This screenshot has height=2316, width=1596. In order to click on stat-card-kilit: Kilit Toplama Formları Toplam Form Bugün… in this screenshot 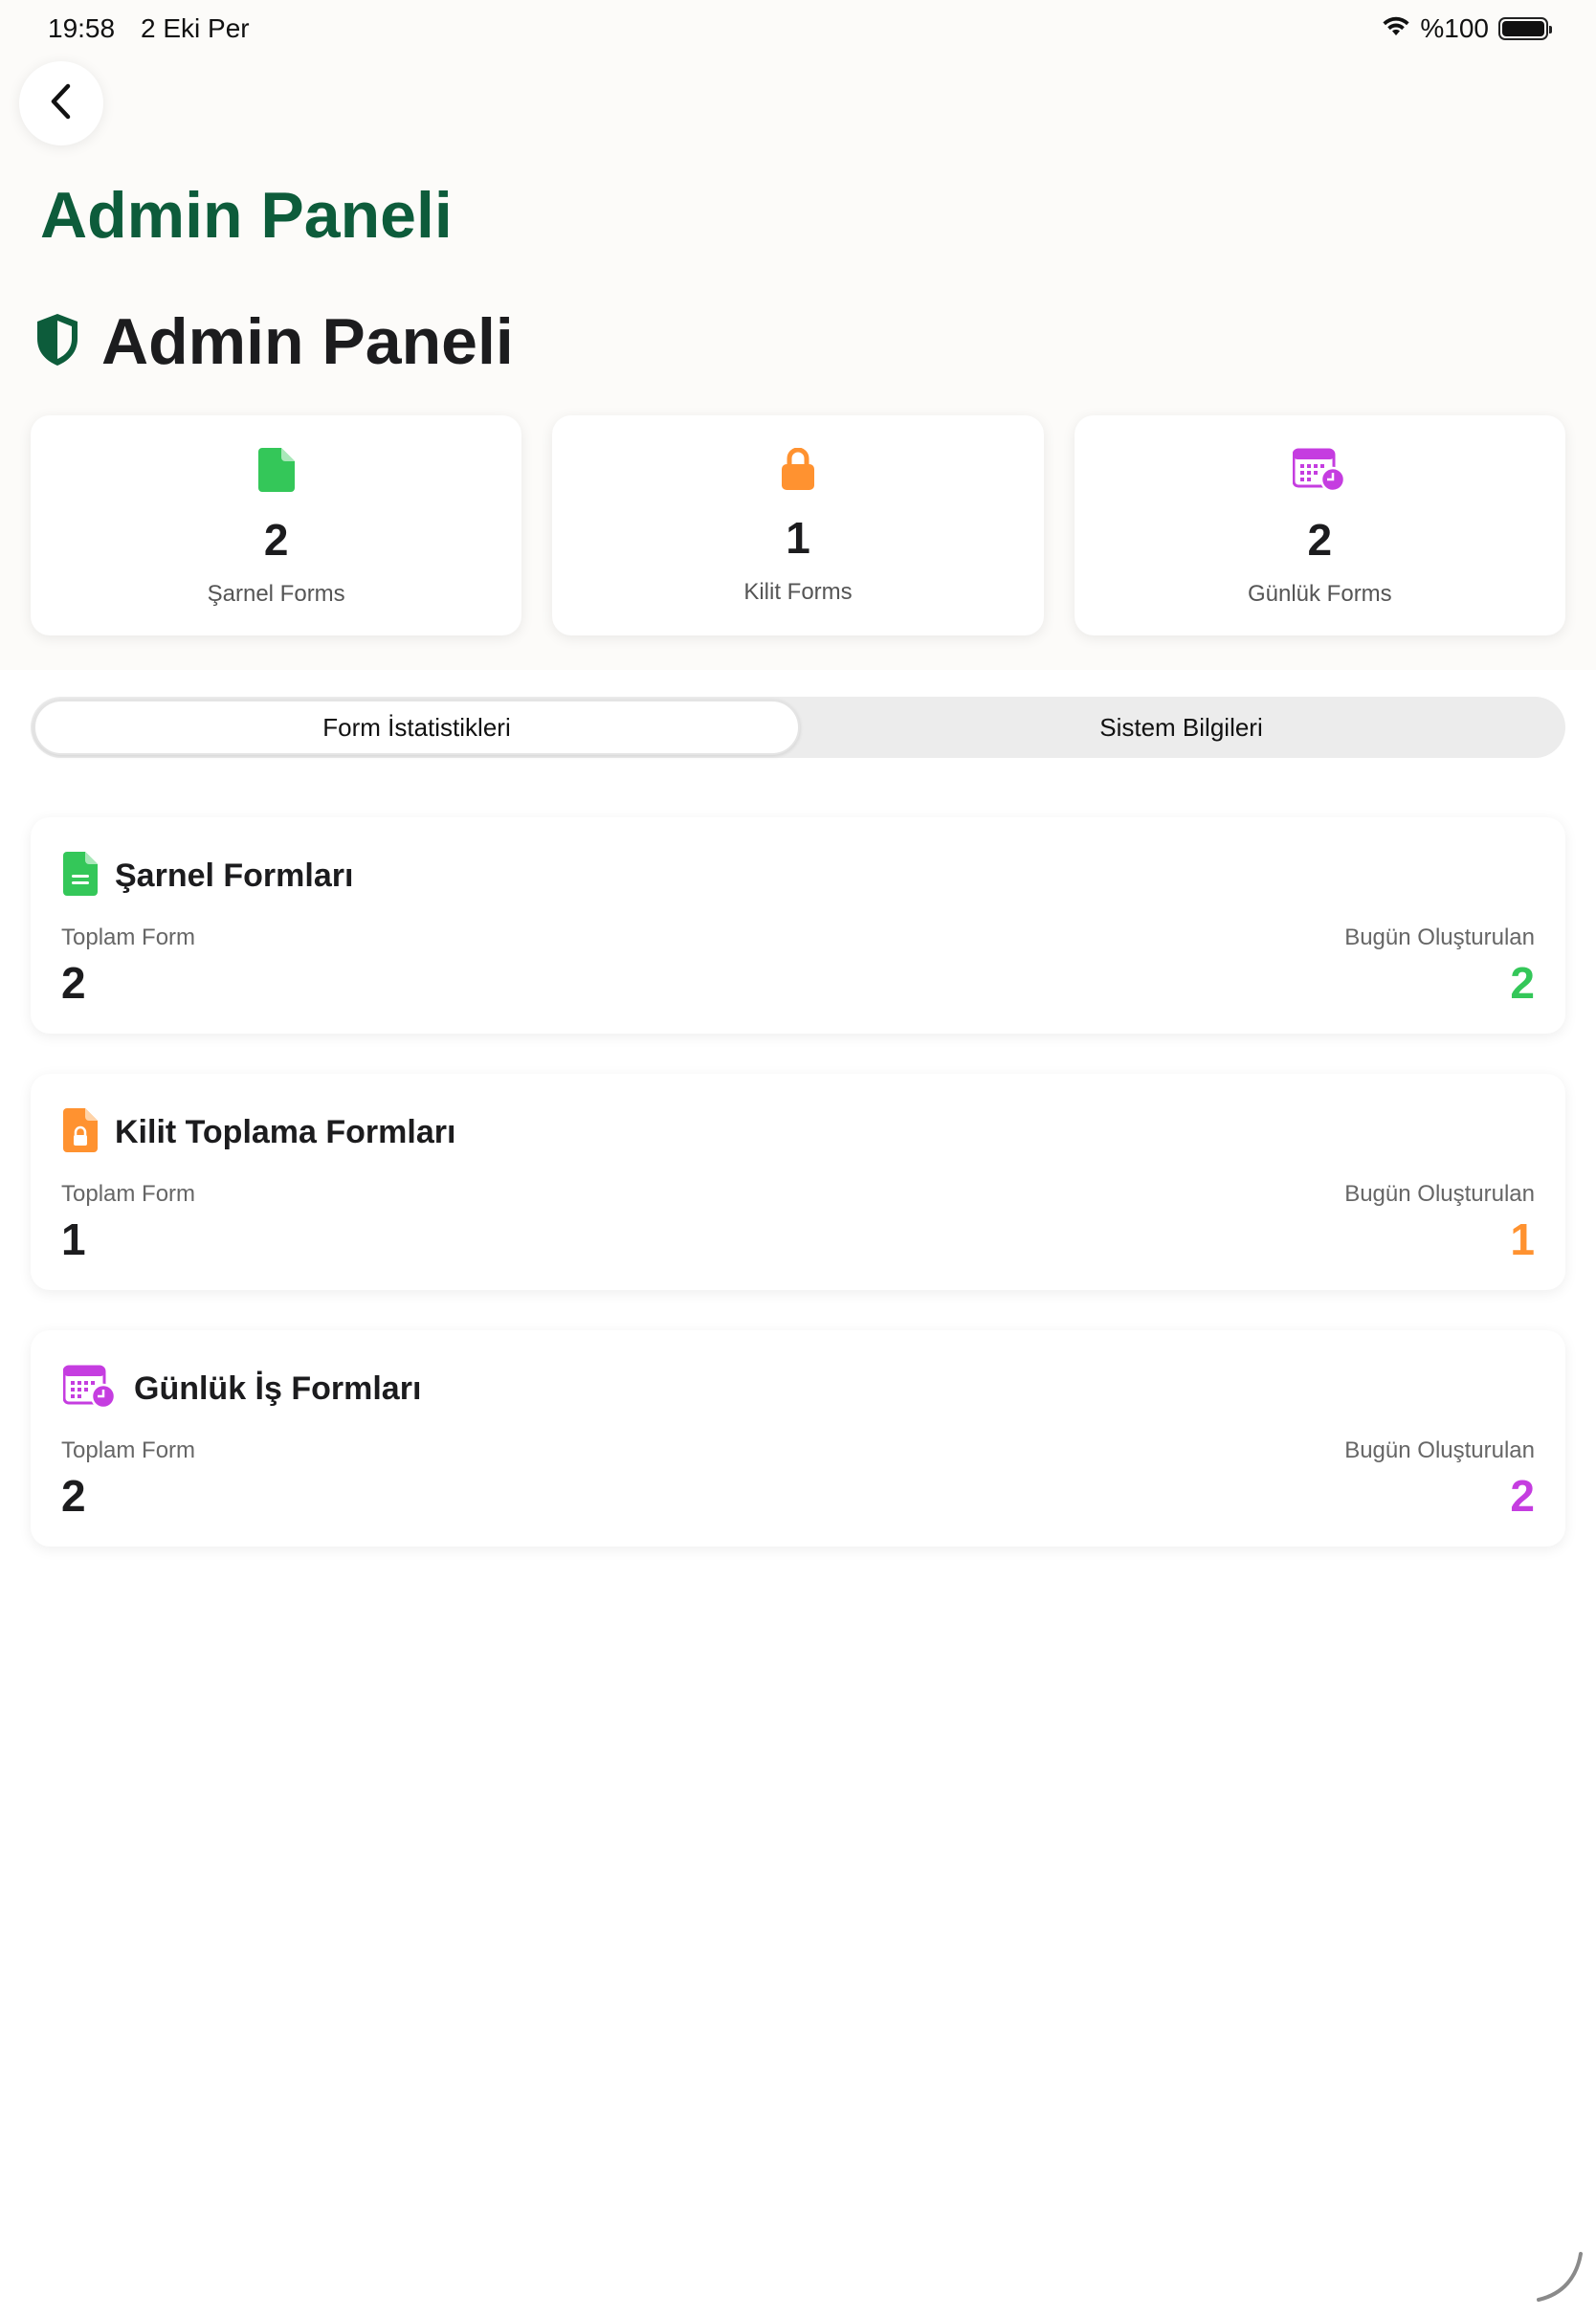, I will do `click(798, 1182)`.